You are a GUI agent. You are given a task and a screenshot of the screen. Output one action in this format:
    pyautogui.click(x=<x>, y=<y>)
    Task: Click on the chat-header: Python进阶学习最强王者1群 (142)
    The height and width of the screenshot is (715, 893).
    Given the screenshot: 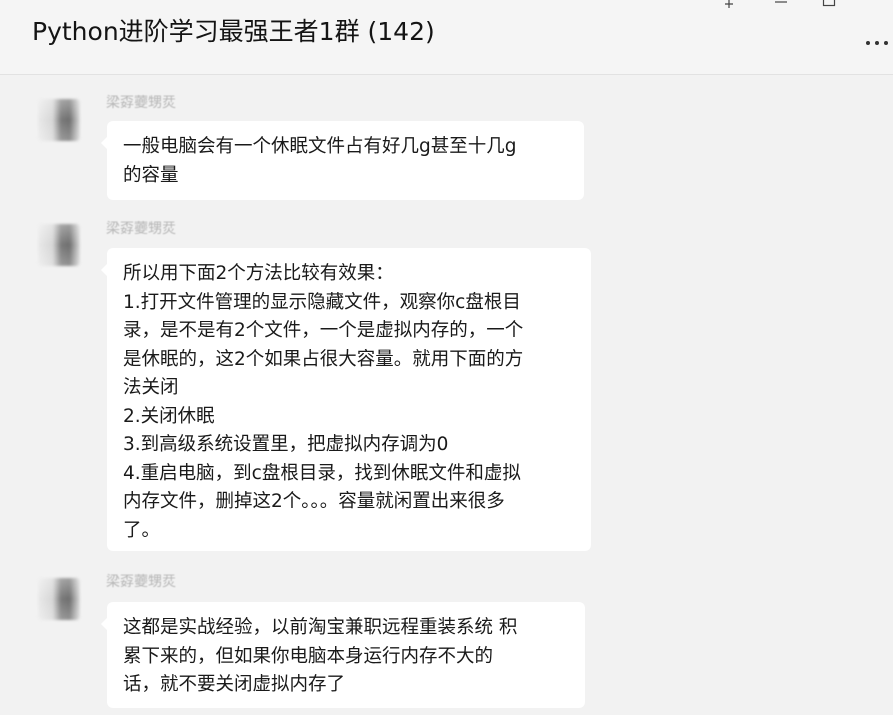 What is the action you would take?
    pyautogui.click(x=446, y=37)
    